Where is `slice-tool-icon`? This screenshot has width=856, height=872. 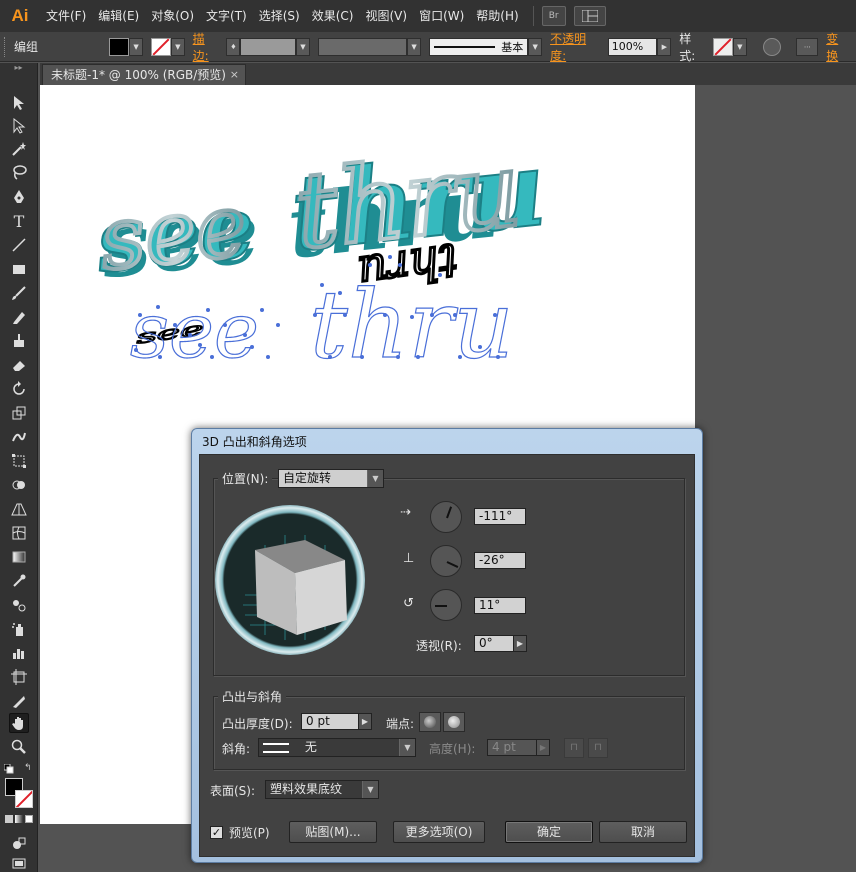
slice-tool-icon is located at coordinates (19, 701).